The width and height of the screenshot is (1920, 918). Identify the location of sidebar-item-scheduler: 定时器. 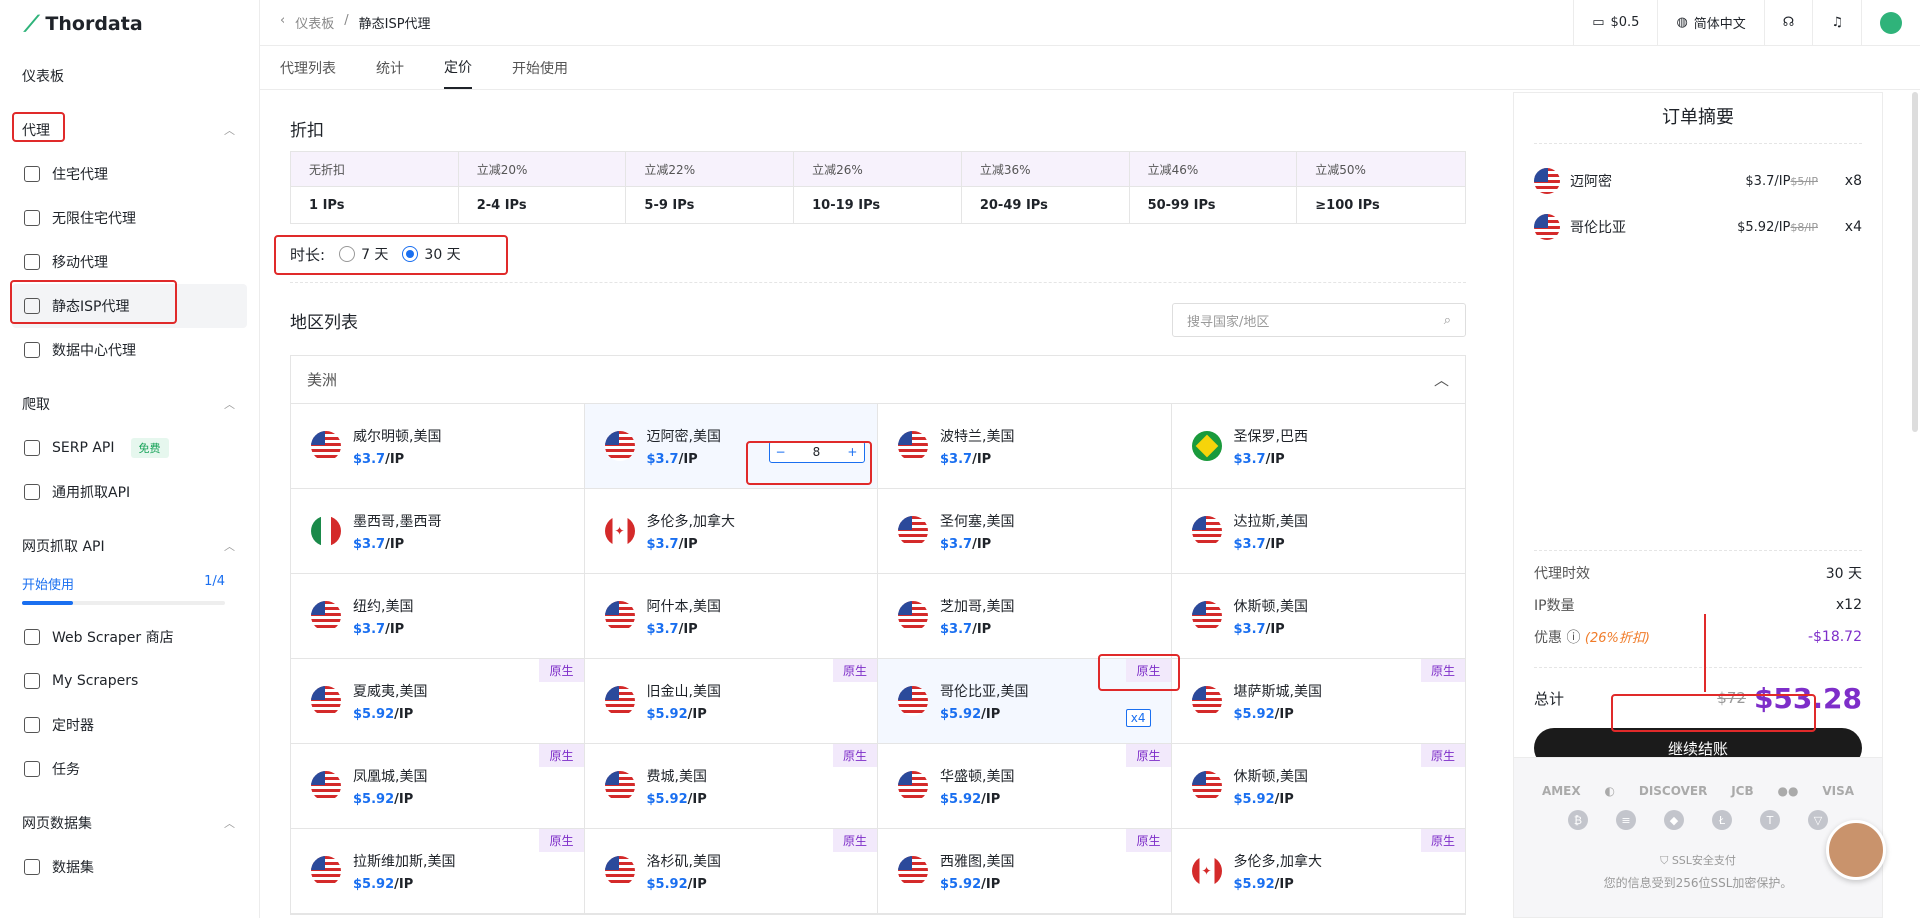
(129, 725).